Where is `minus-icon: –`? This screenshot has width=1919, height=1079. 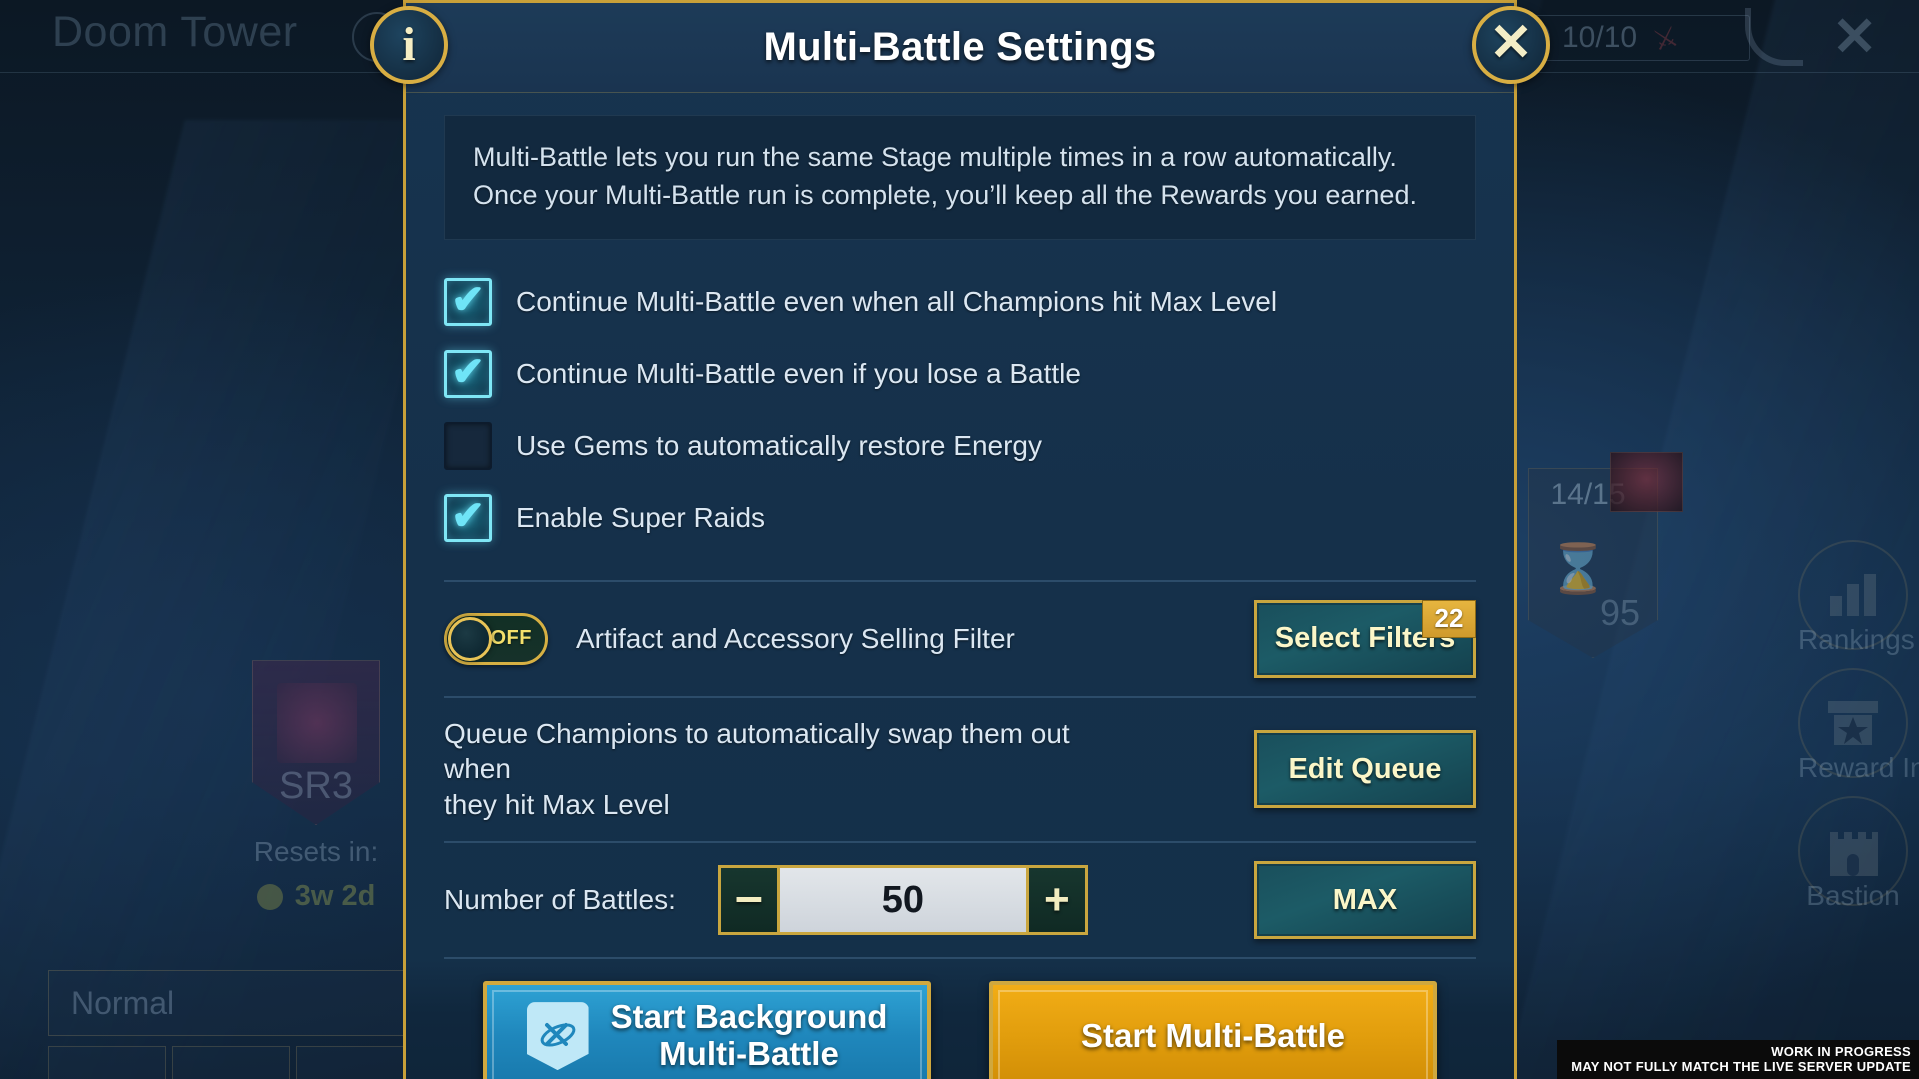 minus-icon: – is located at coordinates (748, 896).